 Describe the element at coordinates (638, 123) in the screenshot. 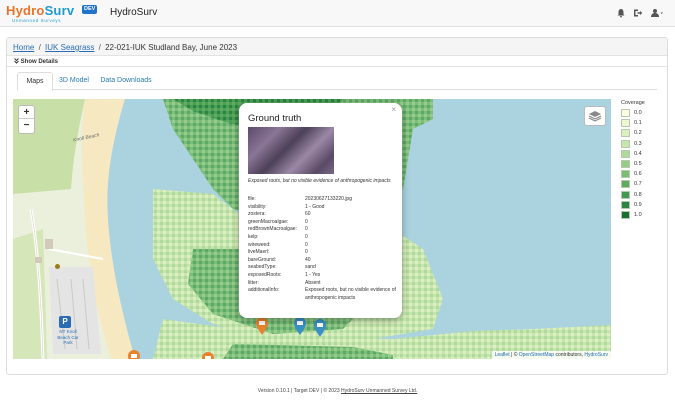

I see `legend-label: 0.1` at that location.